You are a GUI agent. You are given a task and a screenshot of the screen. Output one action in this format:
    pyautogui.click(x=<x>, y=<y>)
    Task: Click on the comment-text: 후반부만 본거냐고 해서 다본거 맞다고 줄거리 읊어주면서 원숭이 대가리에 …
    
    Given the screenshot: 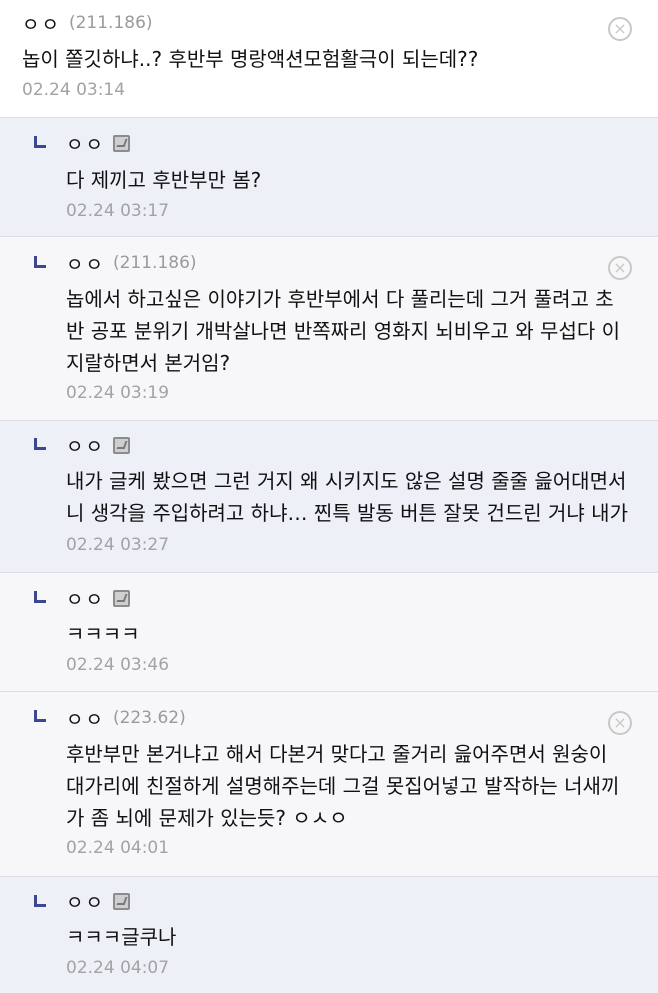 What is the action you would take?
    pyautogui.click(x=343, y=786)
    